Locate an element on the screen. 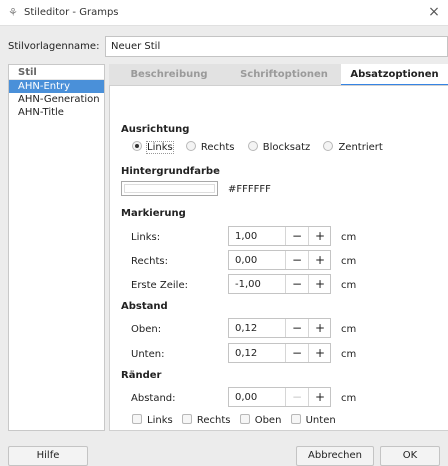 The width and height of the screenshot is (448, 466). tab-description: Beschreibung is located at coordinates (169, 75).